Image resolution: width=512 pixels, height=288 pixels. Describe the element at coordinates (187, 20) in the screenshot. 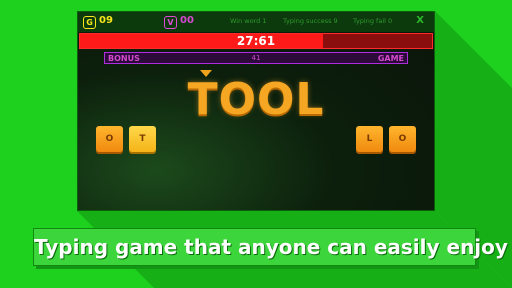

I see `v-point-count: 00` at that location.